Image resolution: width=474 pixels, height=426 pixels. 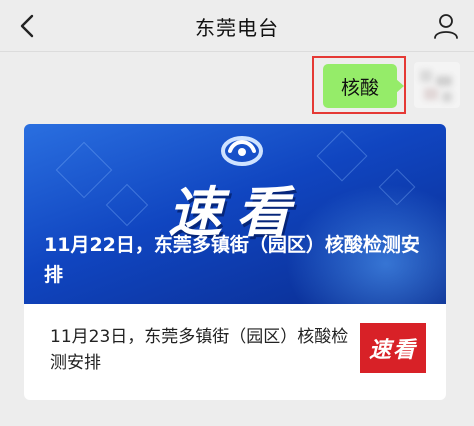 I want to click on nav-bar: 东莞电台, so click(x=237, y=26).